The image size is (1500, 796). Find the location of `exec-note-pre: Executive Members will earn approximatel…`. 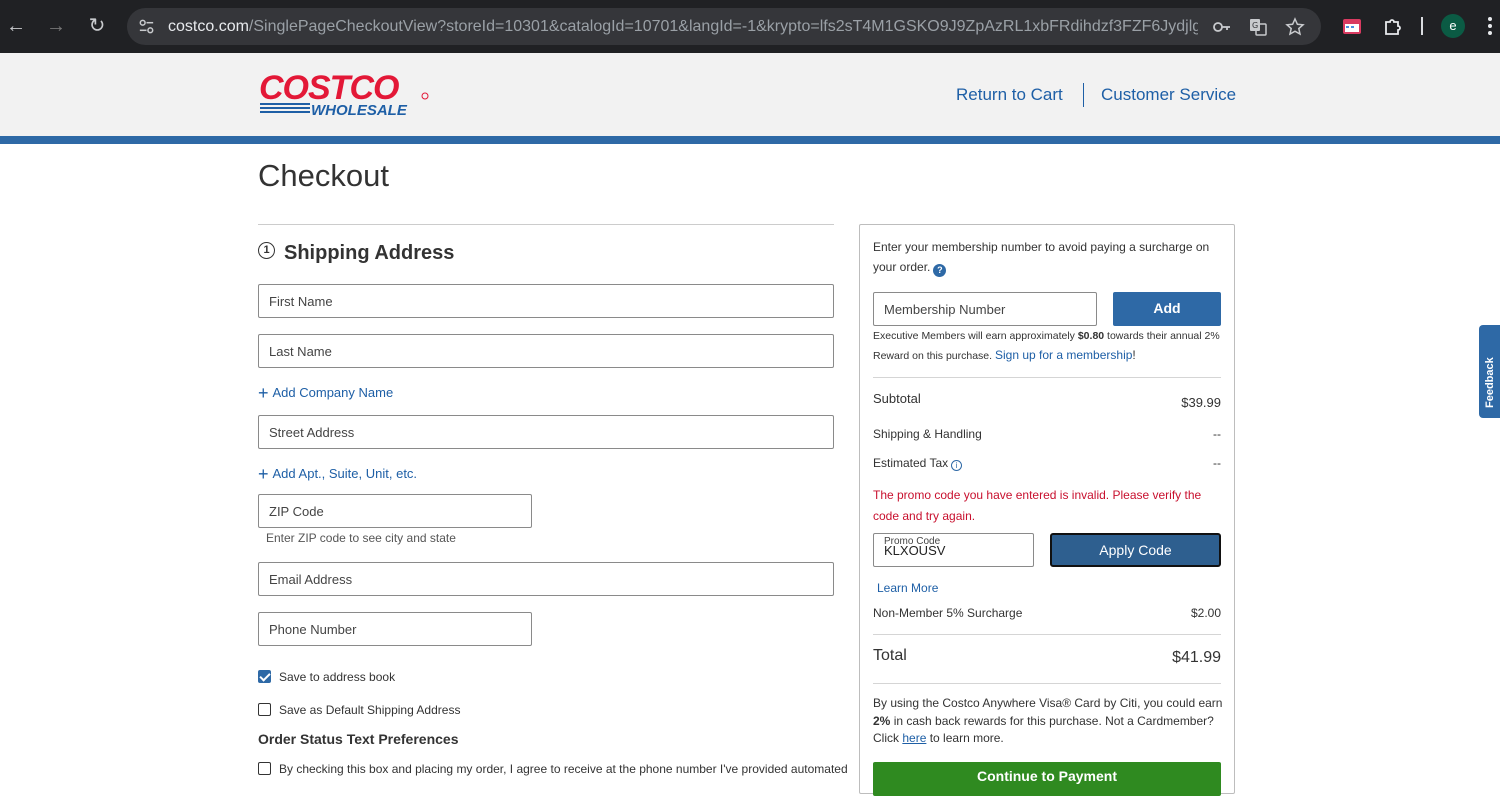

exec-note-pre: Executive Members will earn approximatel… is located at coordinates (974, 336).